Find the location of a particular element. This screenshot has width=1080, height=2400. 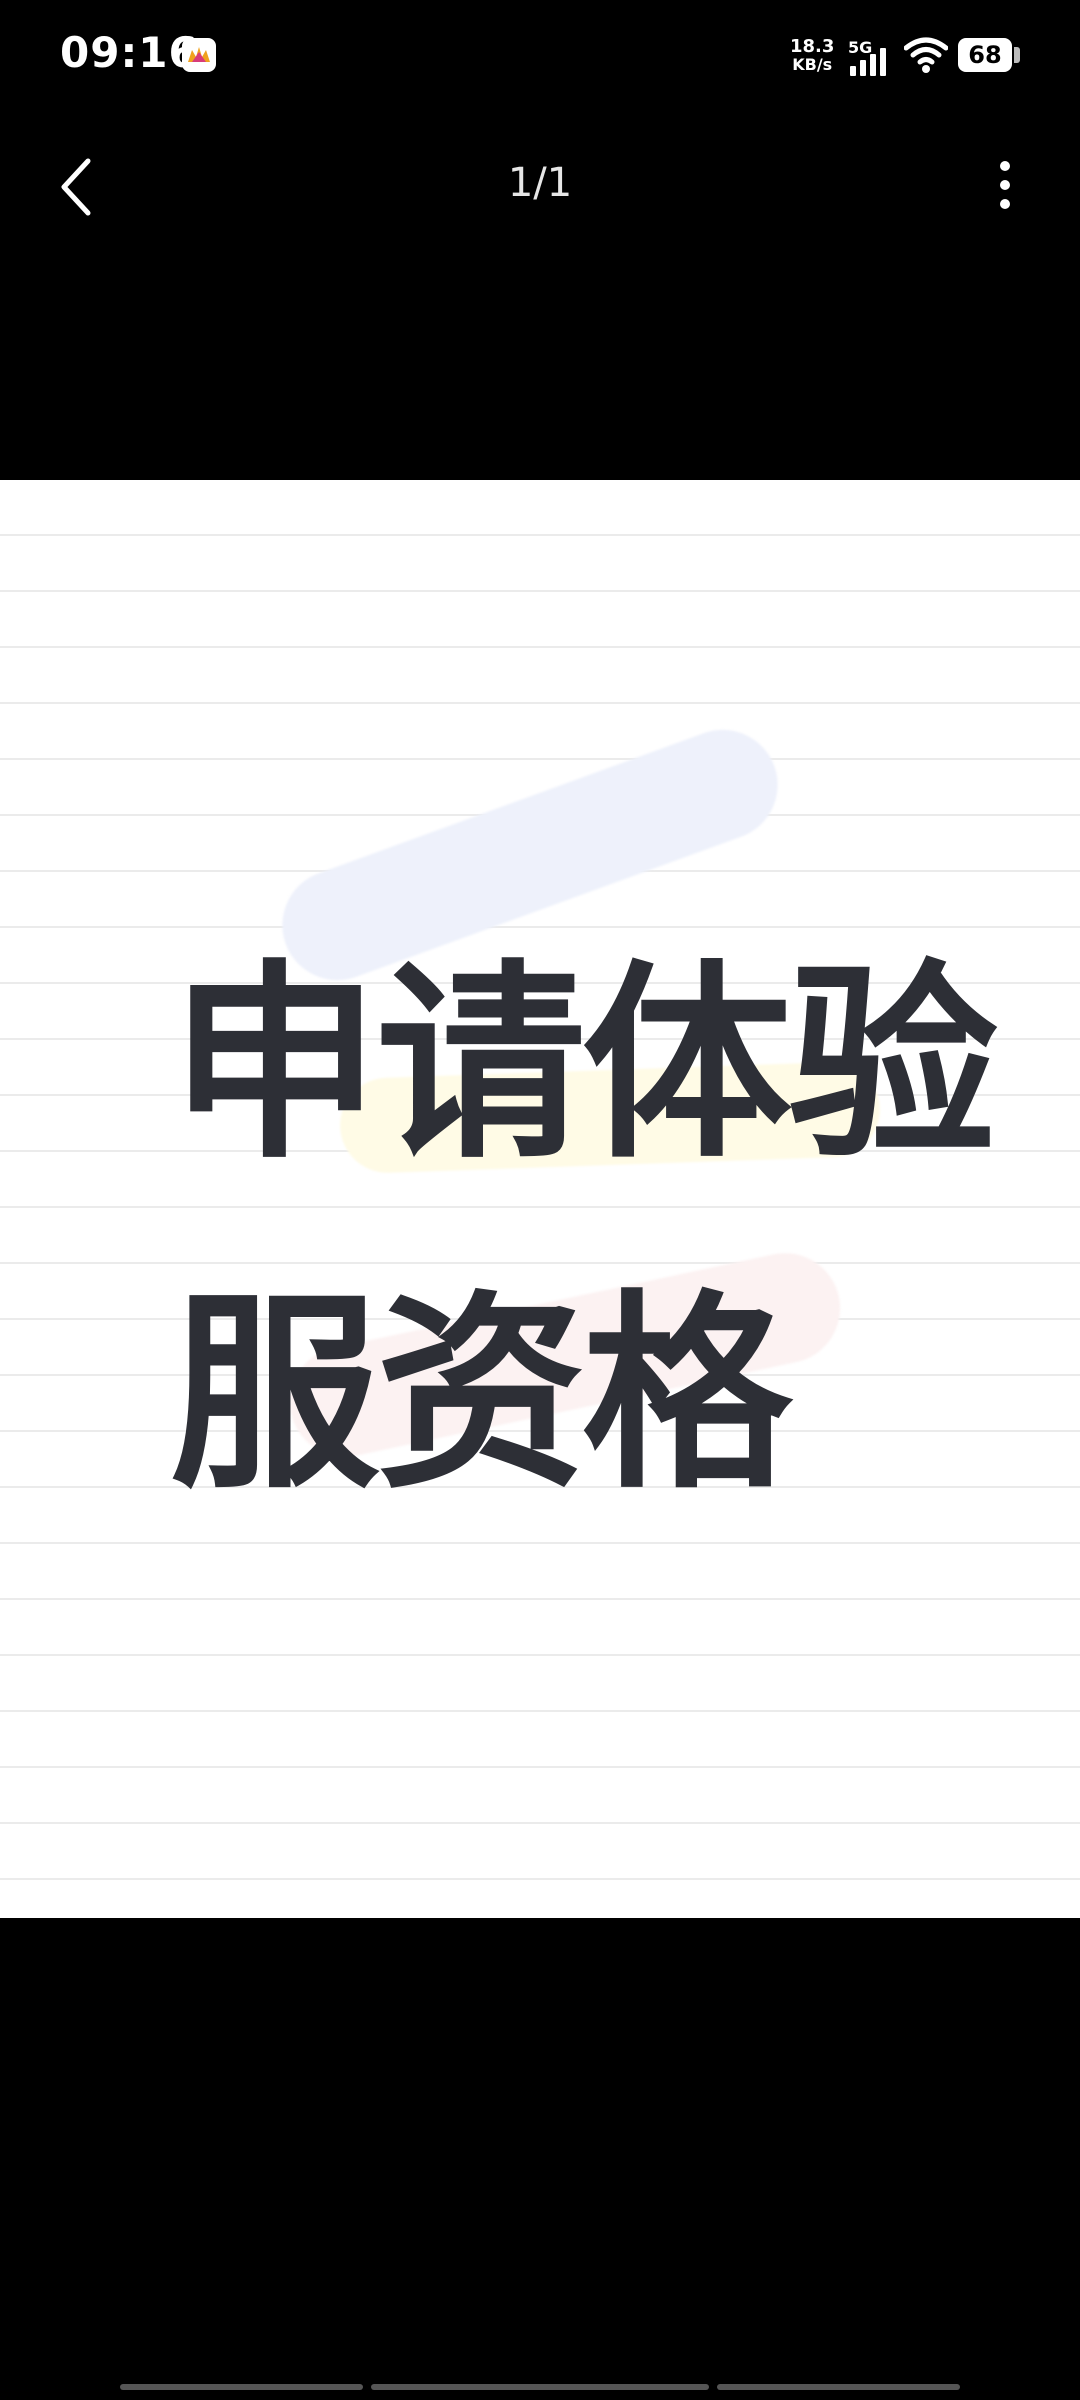

wifi-icon is located at coordinates (926, 56).